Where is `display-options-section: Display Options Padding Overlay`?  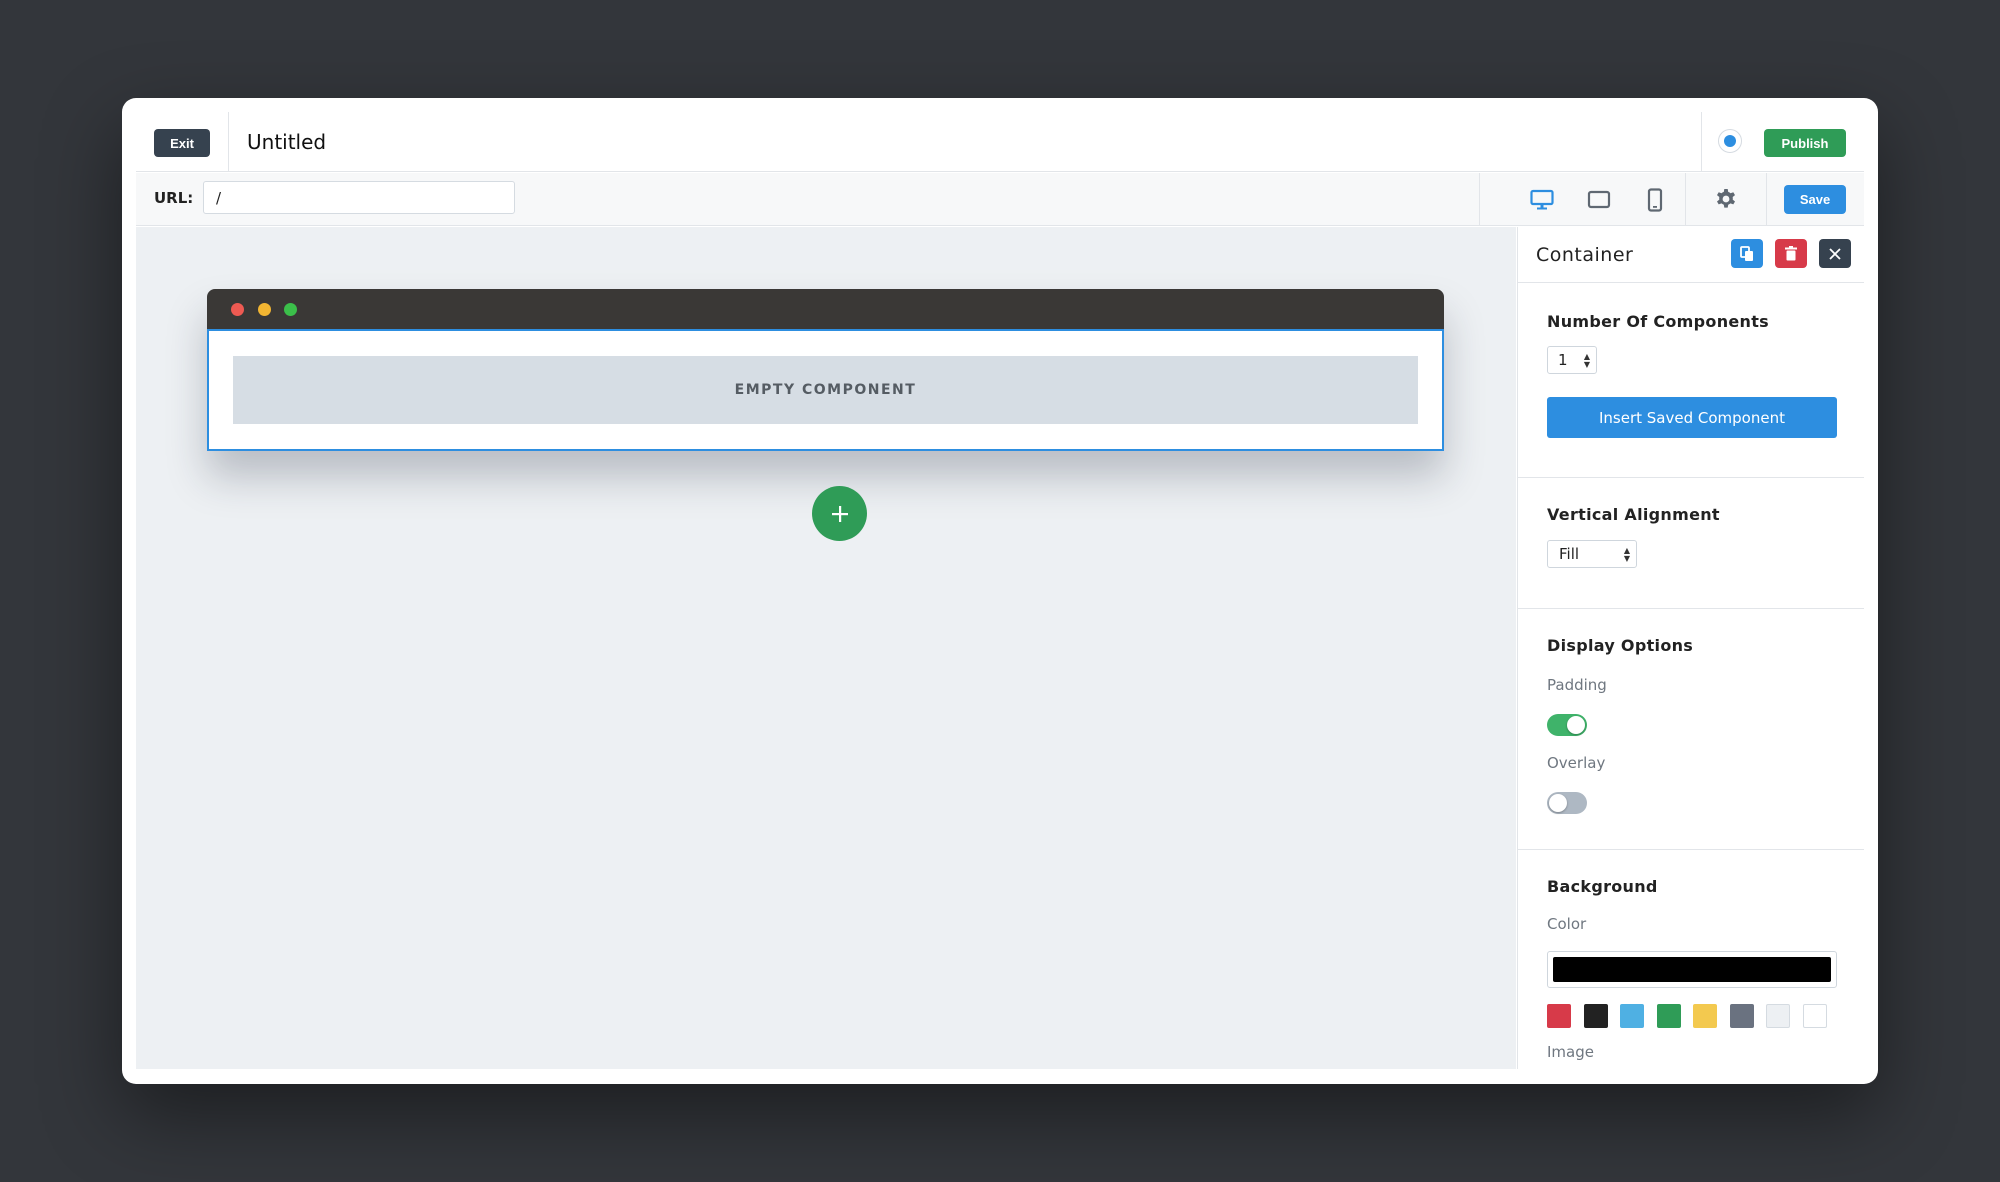 display-options-section: Display Options Padding Overlay is located at coordinates (1691, 730).